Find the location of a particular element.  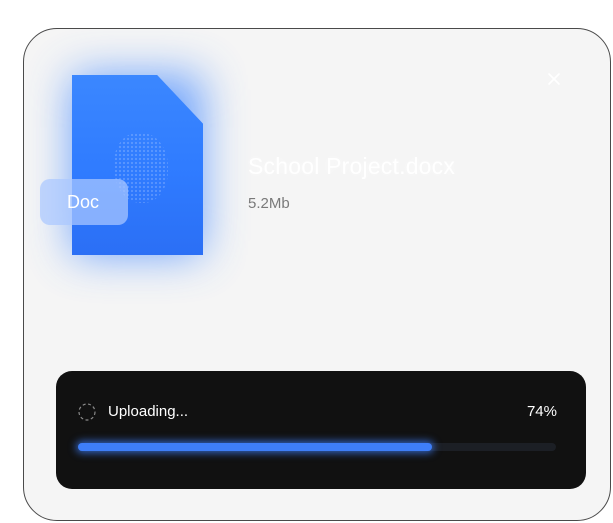

file-name: School Project.docx is located at coordinates (352, 166).